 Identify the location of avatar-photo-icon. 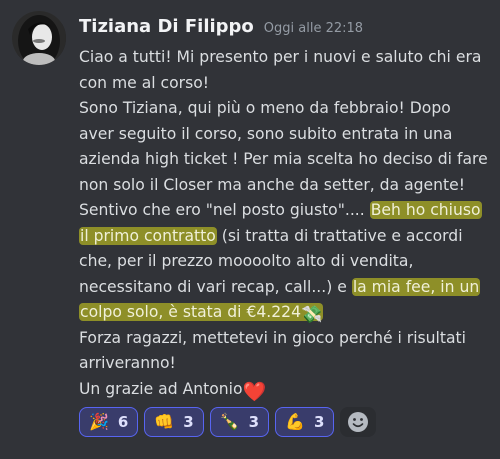
(39, 38).